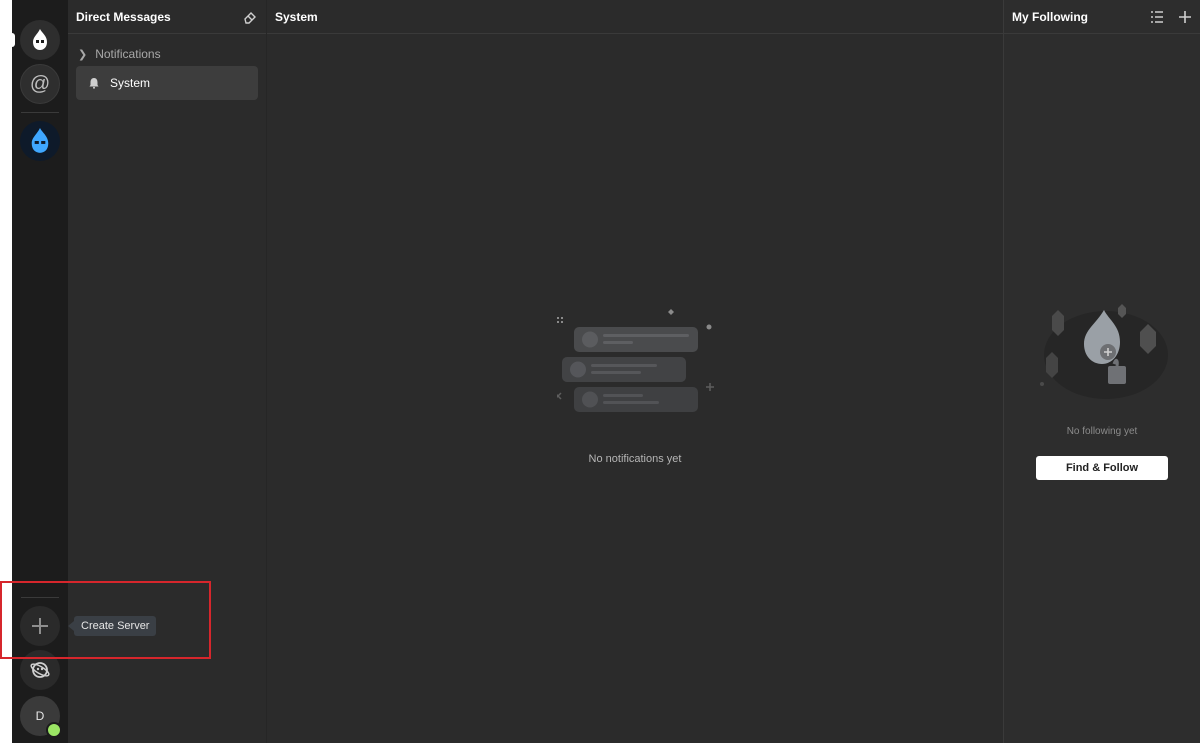 Image resolution: width=1200 pixels, height=750 pixels. Describe the element at coordinates (250, 17) in the screenshot. I see `clear-eraser-icon` at that location.